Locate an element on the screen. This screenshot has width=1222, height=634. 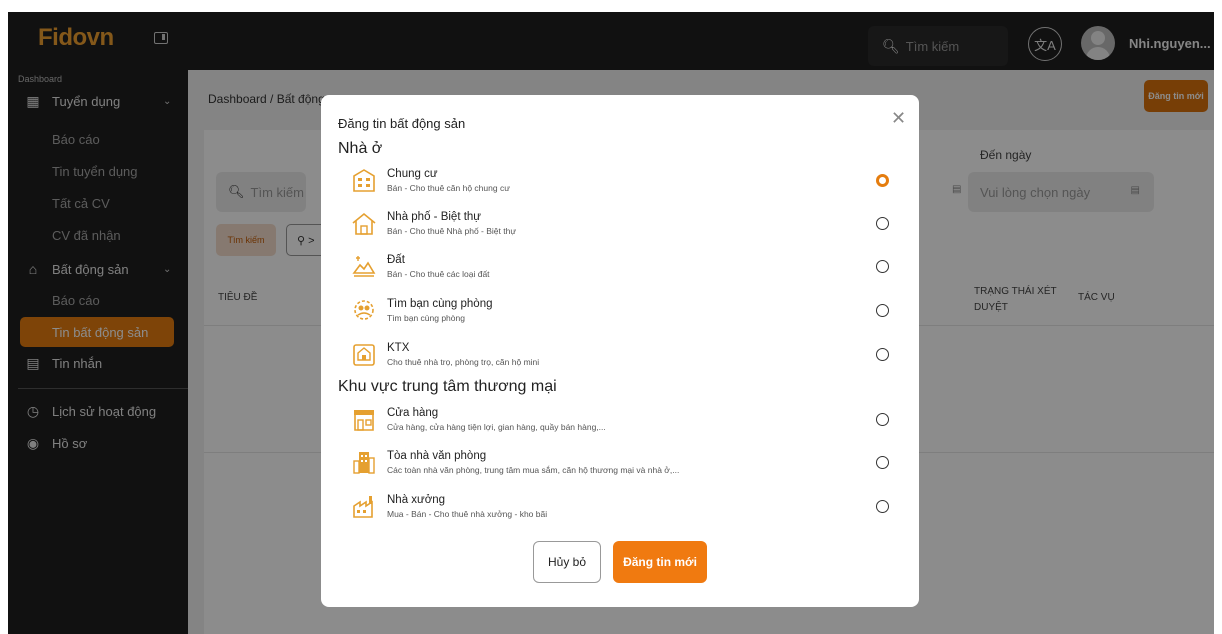
radio-dormitory is located at coordinates (882, 354).